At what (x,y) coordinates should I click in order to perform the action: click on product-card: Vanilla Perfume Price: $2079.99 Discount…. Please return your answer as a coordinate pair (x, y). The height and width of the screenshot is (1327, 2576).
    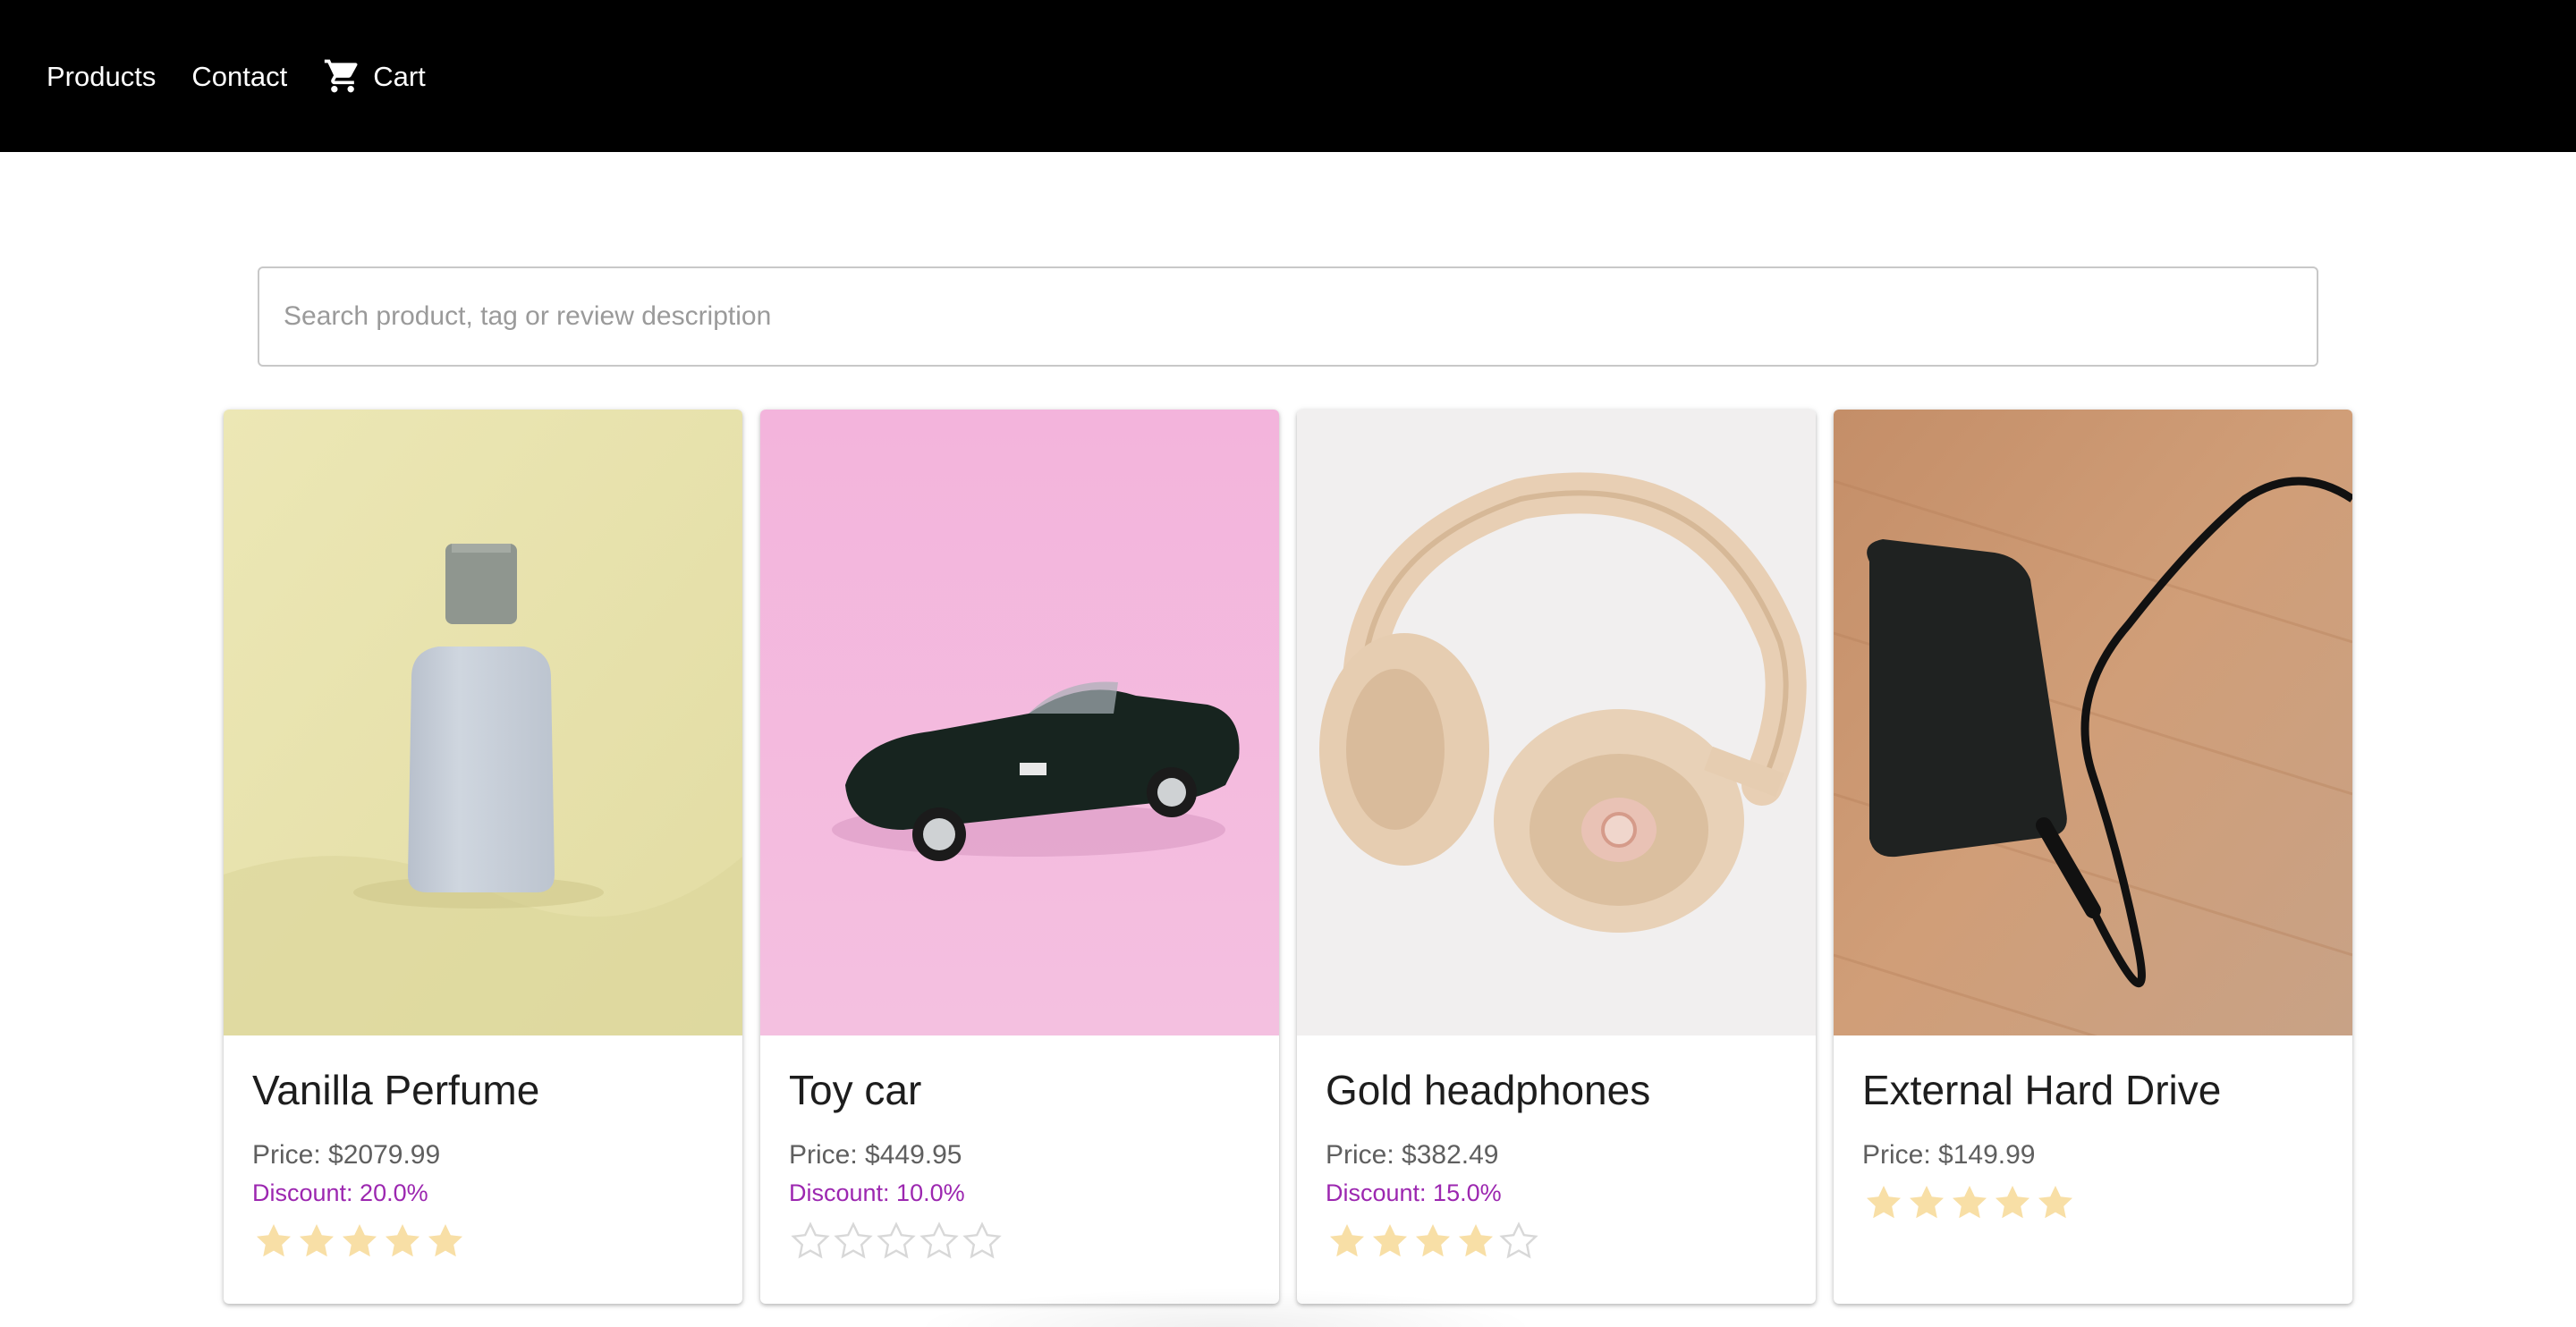
    Looking at the image, I should click on (483, 857).